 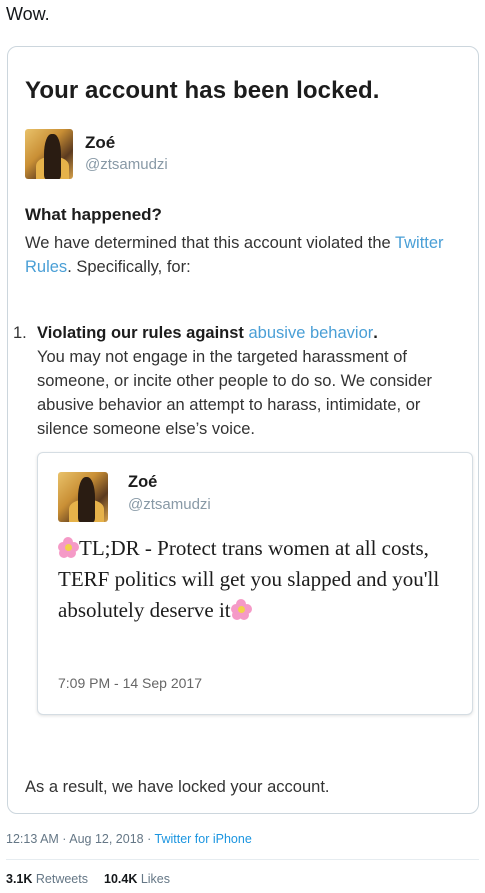 I want to click on what-happened-heading: What happened?, so click(x=93, y=214).